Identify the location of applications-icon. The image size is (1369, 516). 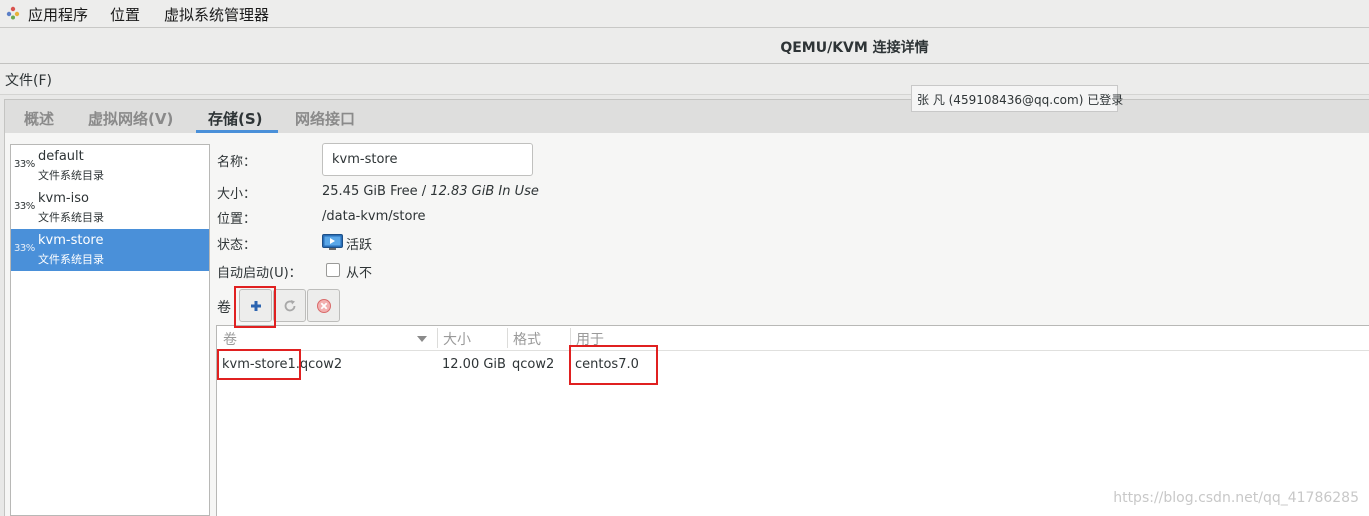
(13, 13).